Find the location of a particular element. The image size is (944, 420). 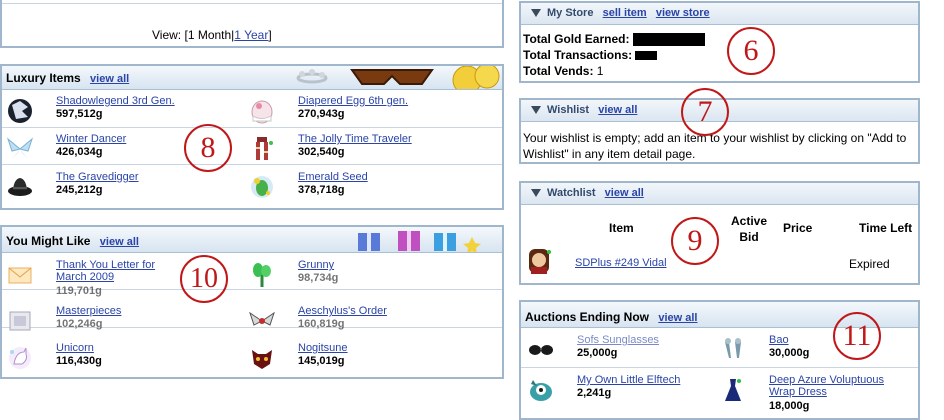

you-might-like-title: You Might Like is located at coordinates (48, 241).